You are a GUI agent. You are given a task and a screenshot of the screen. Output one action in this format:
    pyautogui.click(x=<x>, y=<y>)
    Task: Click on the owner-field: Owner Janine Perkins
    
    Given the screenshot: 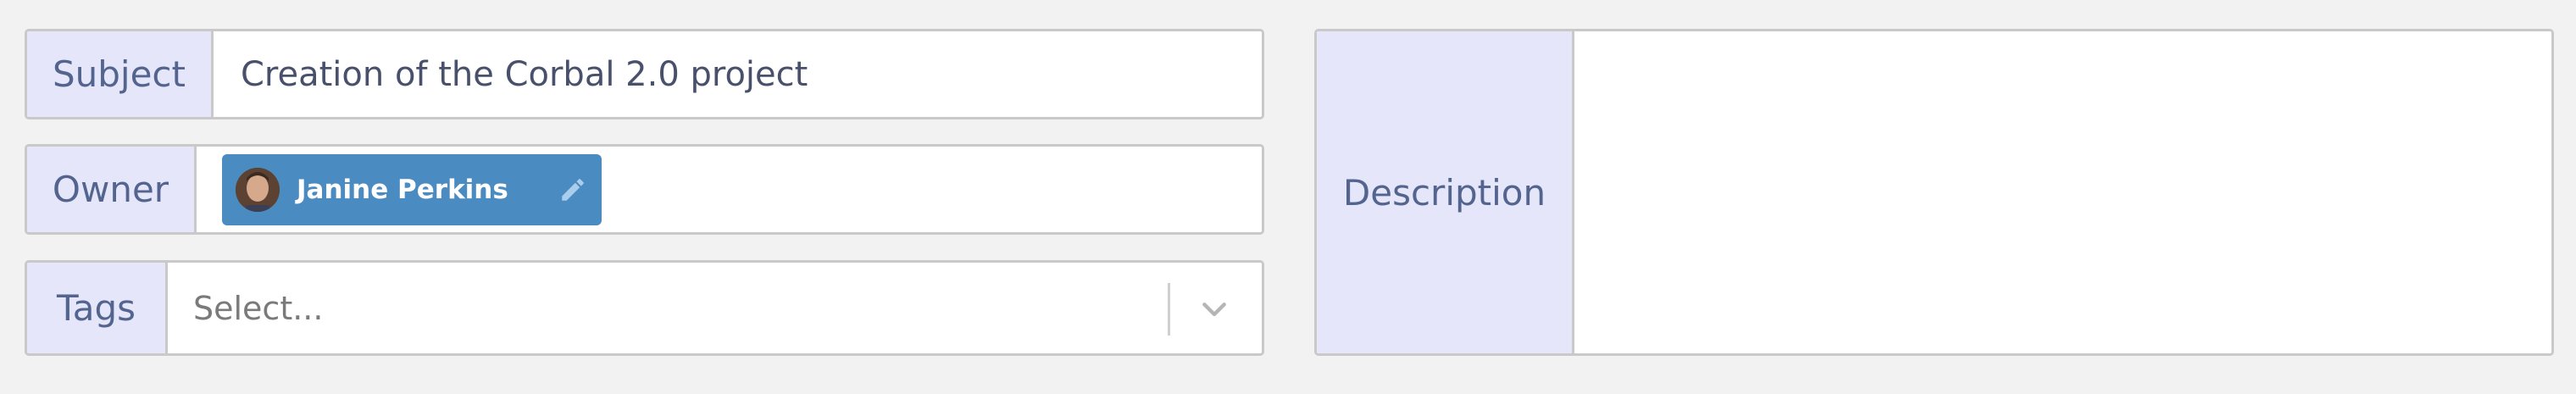 What is the action you would take?
    pyautogui.click(x=644, y=189)
    